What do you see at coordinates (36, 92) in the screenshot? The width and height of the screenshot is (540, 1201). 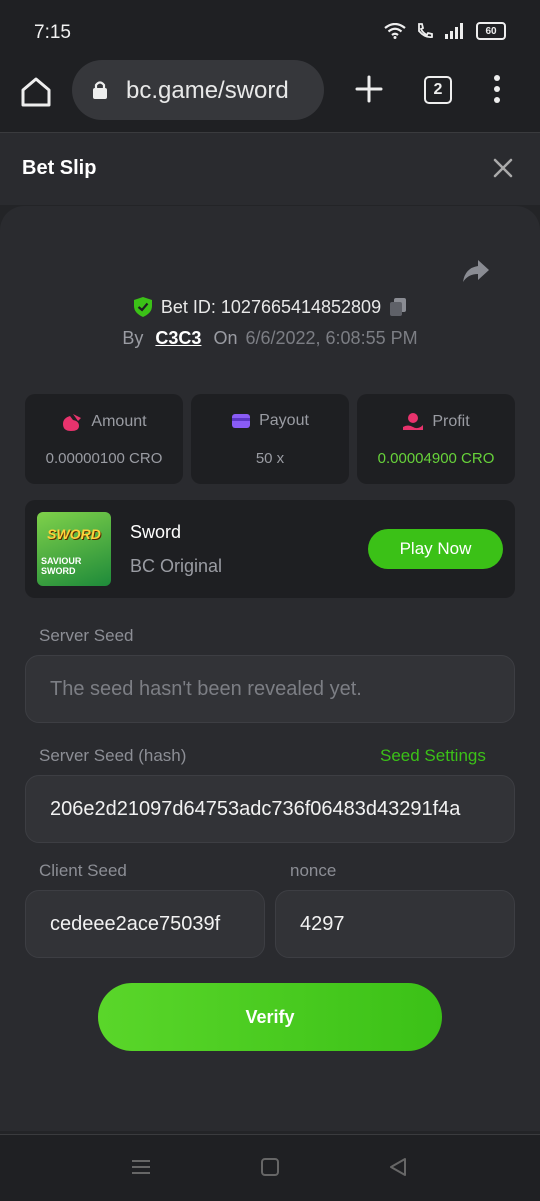 I see `home-icon` at bounding box center [36, 92].